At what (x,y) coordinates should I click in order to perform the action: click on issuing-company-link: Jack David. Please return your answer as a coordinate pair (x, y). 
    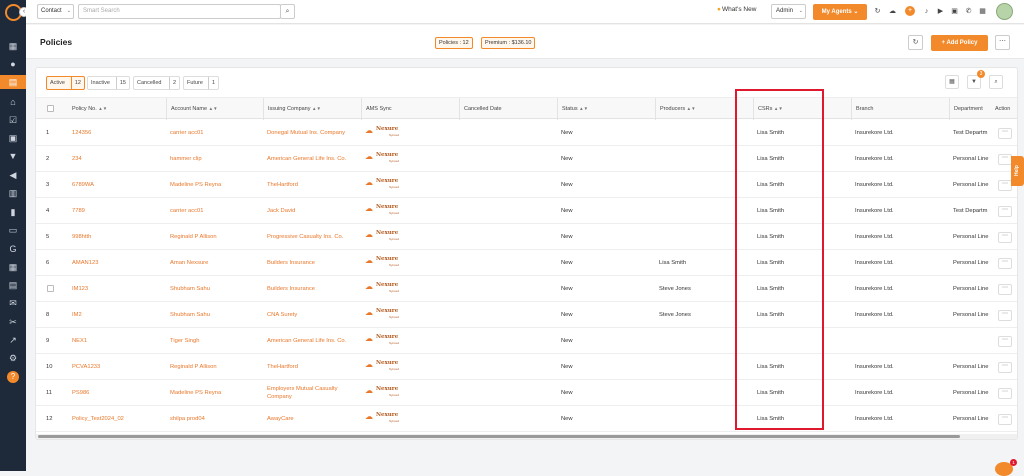
    Looking at the image, I should click on (311, 211).